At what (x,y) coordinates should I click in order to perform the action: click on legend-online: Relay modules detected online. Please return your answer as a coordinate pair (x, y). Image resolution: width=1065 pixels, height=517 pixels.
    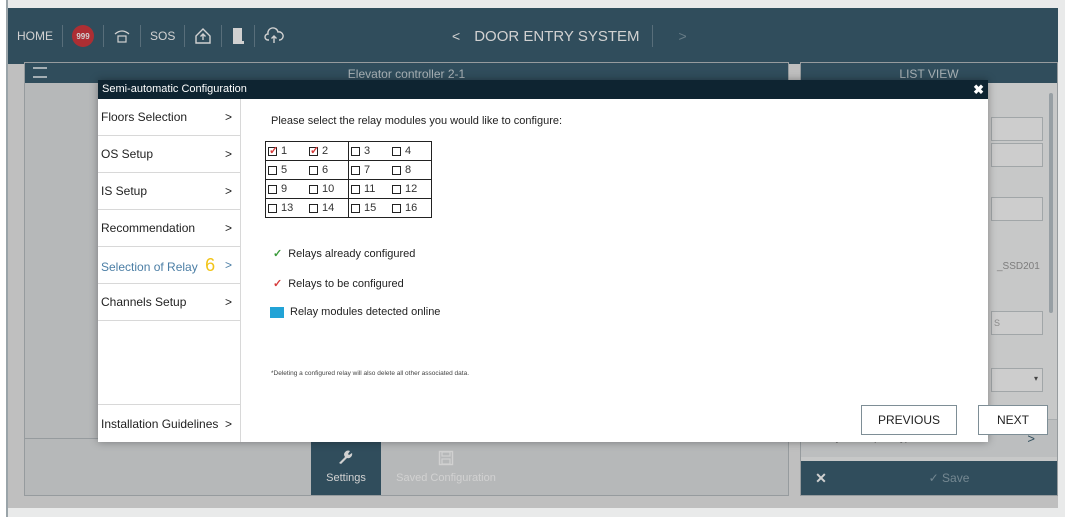
    Looking at the image, I should click on (355, 312).